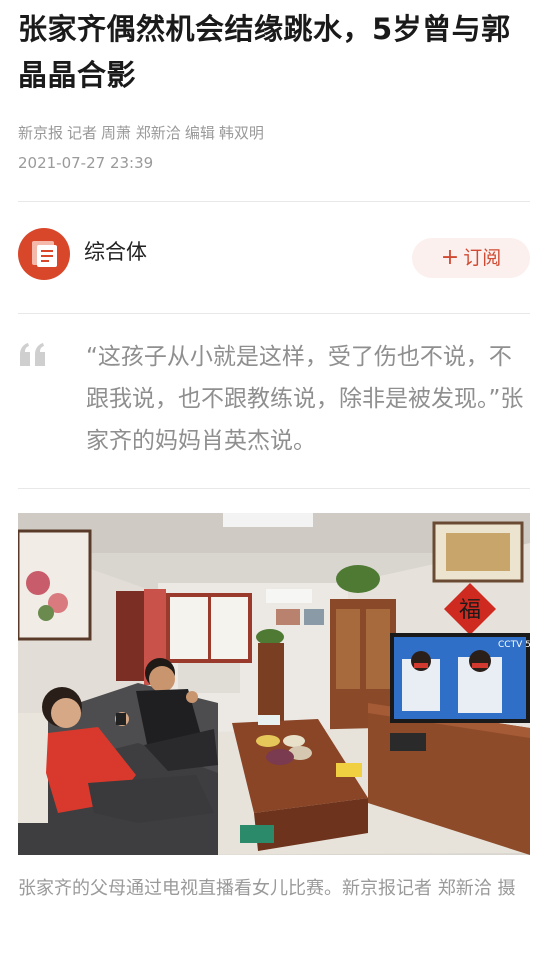 This screenshot has width=556, height=968. Describe the element at coordinates (450, 257) in the screenshot. I see `plus-icon: +` at that location.